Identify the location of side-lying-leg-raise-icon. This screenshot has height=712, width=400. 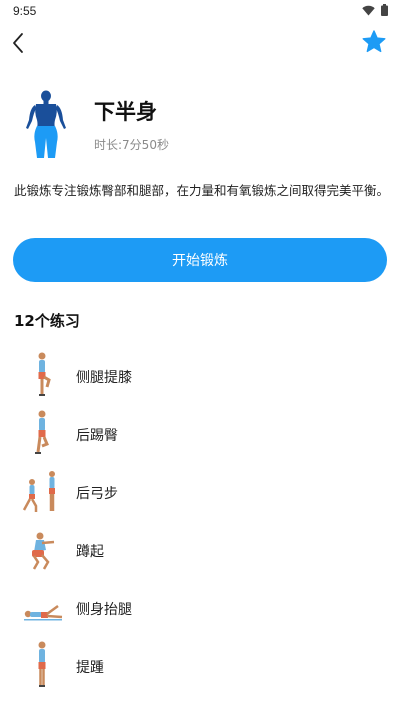
(43, 612).